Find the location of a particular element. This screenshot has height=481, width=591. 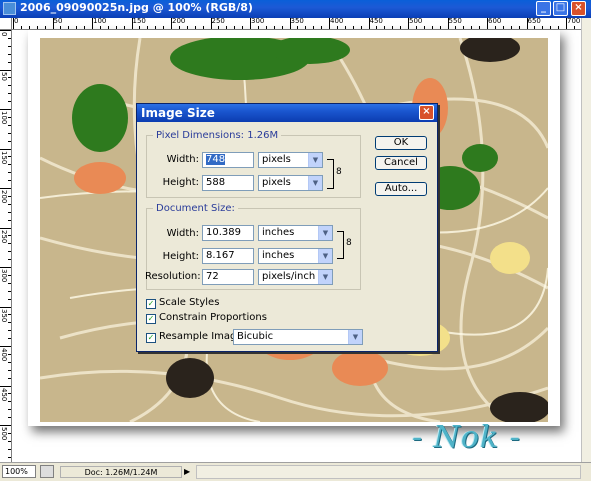

dialog-close-button: × is located at coordinates (426, 112).